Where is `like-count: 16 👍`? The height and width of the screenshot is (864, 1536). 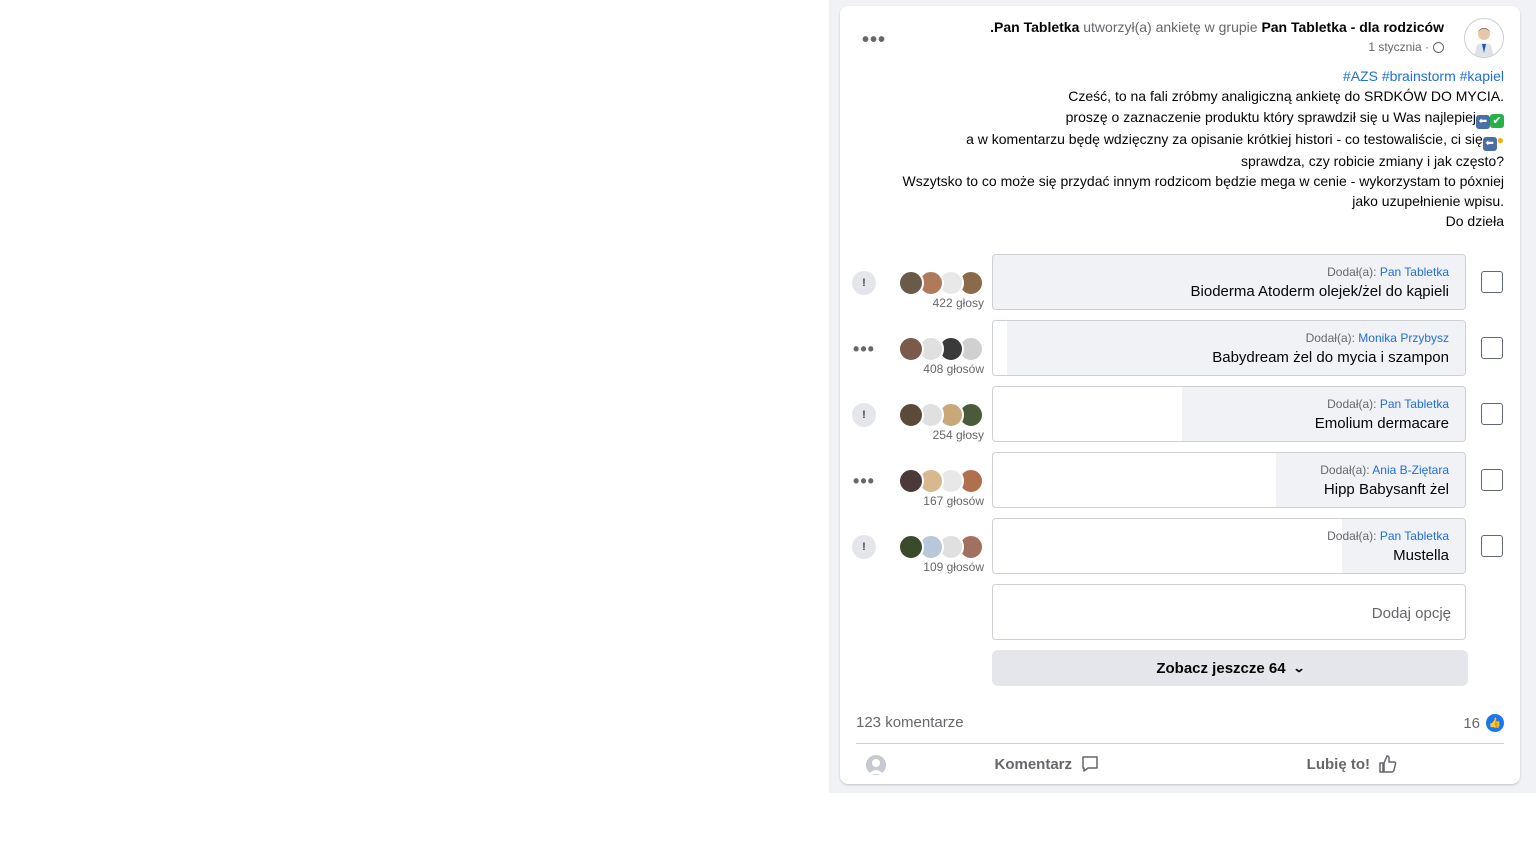 like-count: 16 👍 is located at coordinates (1483, 723).